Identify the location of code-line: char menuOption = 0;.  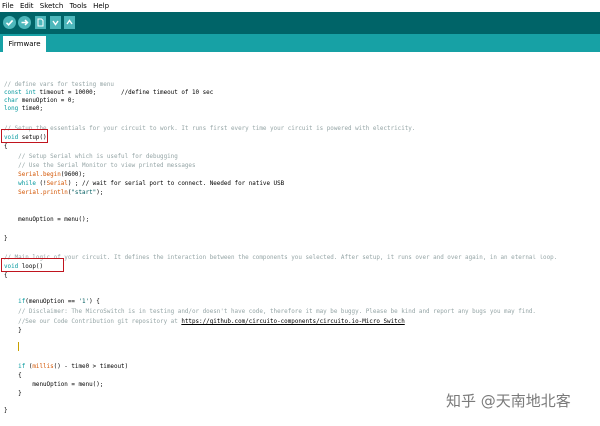
(39, 101).